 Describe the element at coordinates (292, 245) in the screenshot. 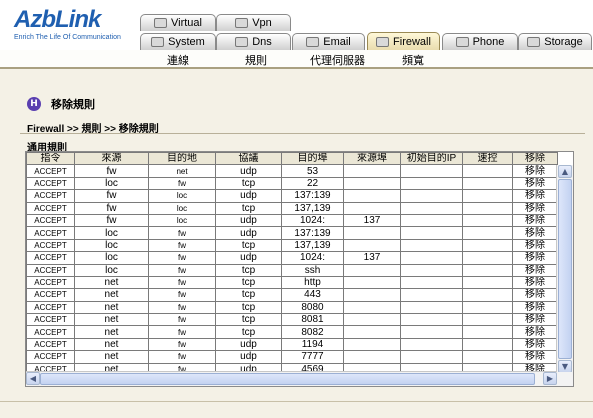

I see `table-row: ACCEPT loc fw tcp 137,139 移除` at that location.